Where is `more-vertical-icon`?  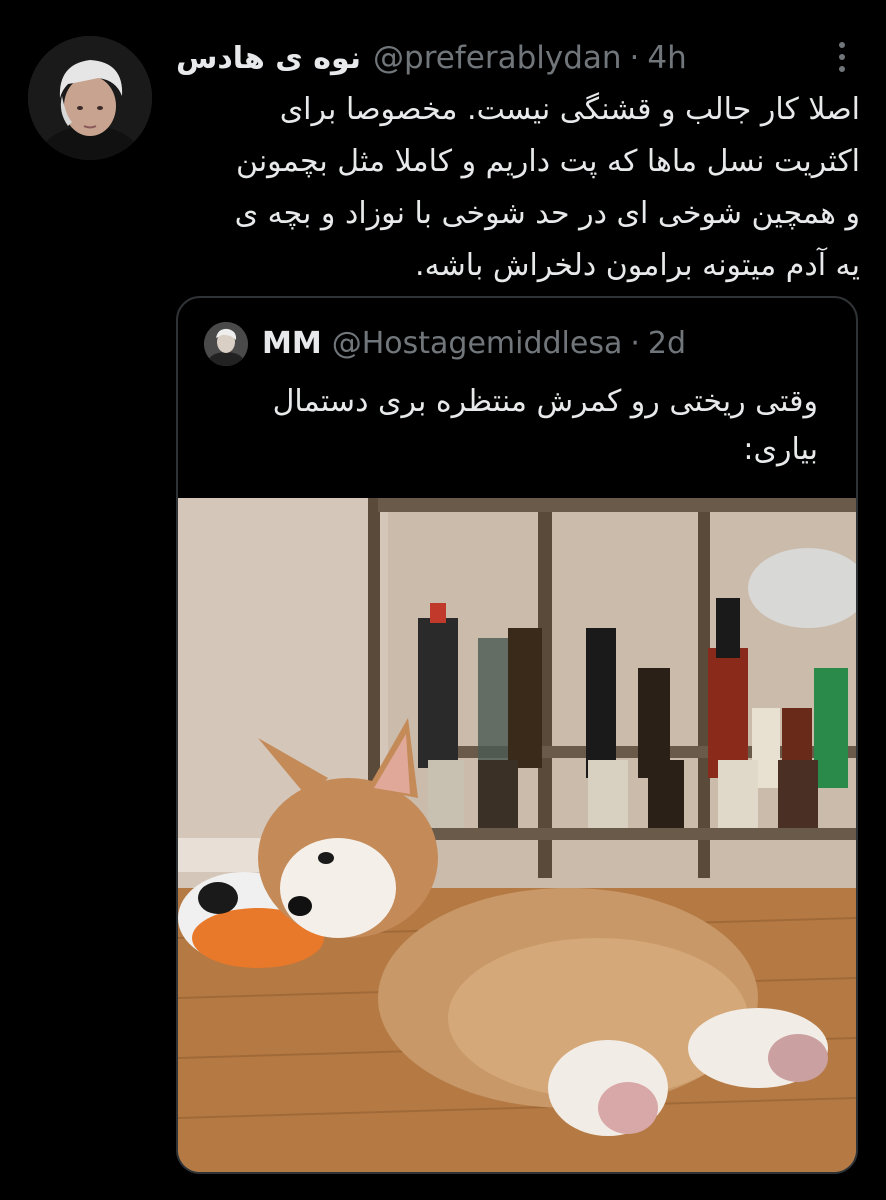 more-vertical-icon is located at coordinates (842, 57).